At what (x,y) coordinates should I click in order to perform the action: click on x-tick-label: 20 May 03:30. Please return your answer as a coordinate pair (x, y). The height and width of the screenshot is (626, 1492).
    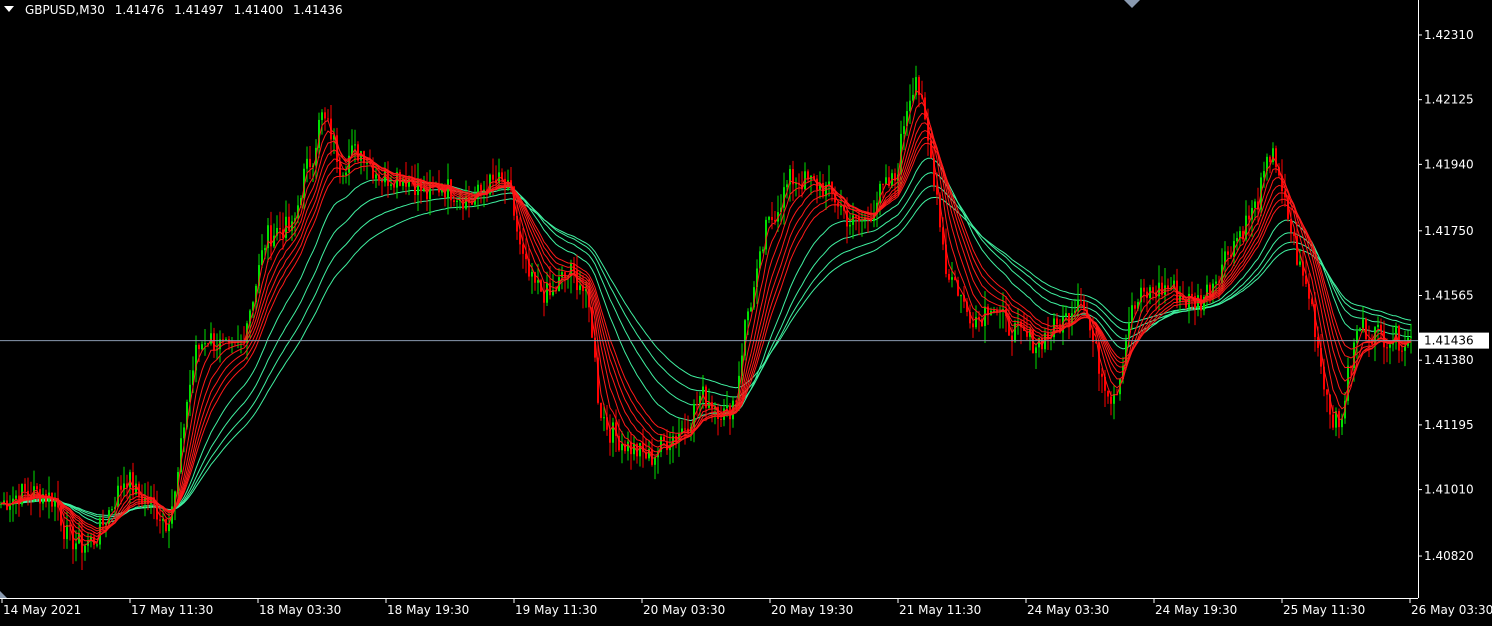
    Looking at the image, I should click on (684, 610).